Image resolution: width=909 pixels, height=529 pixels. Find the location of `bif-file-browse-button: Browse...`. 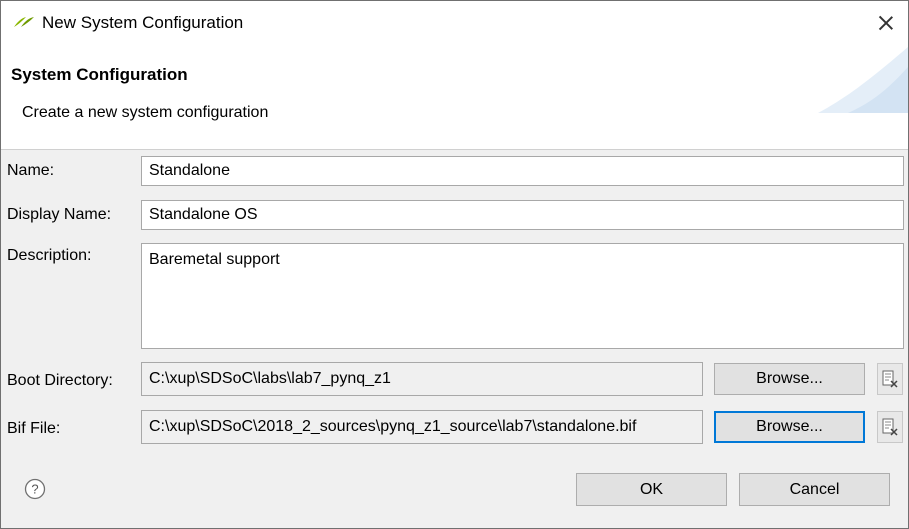

bif-file-browse-button: Browse... is located at coordinates (789, 427).